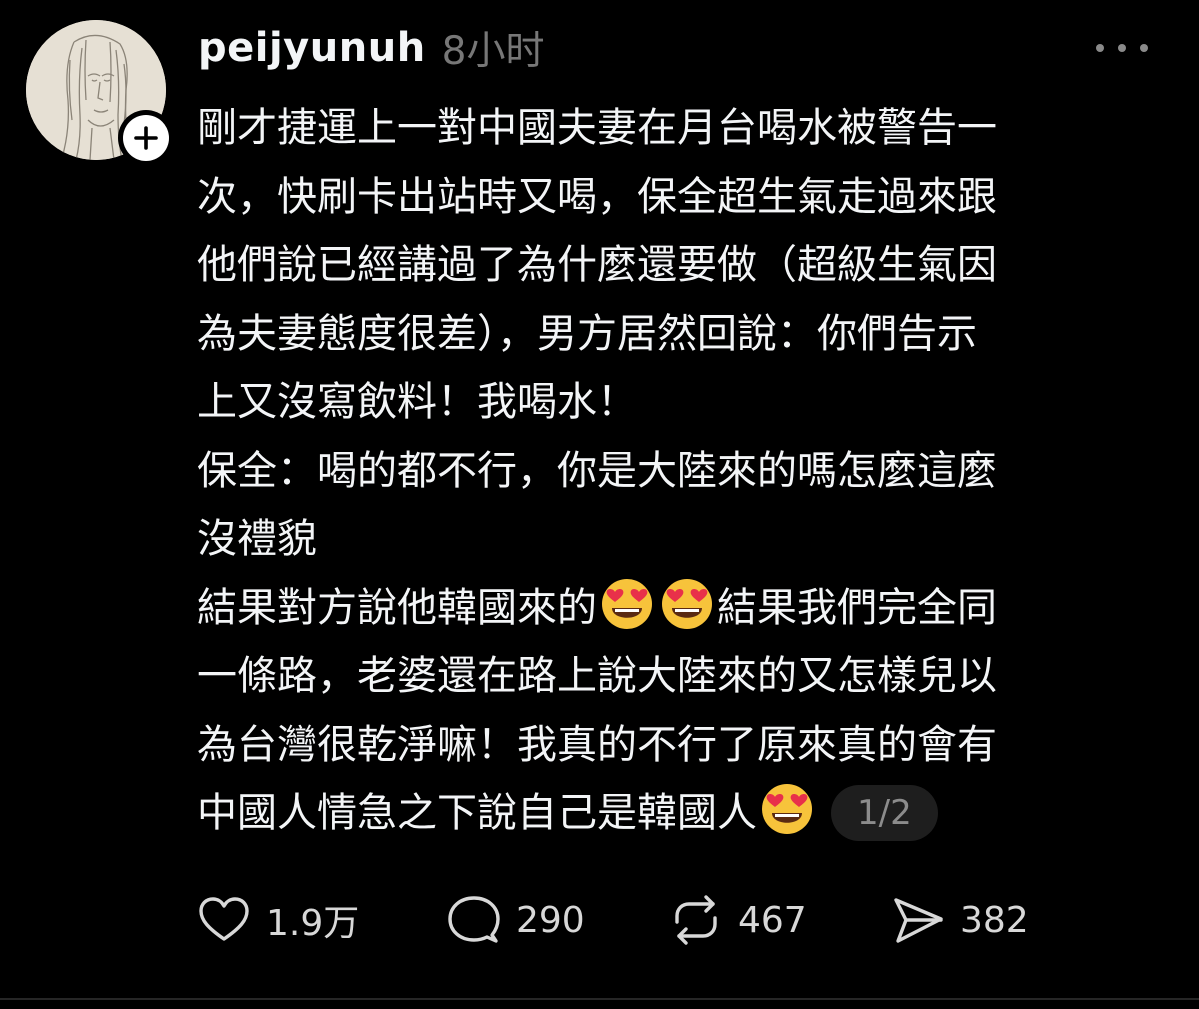 The height and width of the screenshot is (1009, 1199). What do you see at coordinates (312, 48) in the screenshot?
I see `username: peijyunuh` at bounding box center [312, 48].